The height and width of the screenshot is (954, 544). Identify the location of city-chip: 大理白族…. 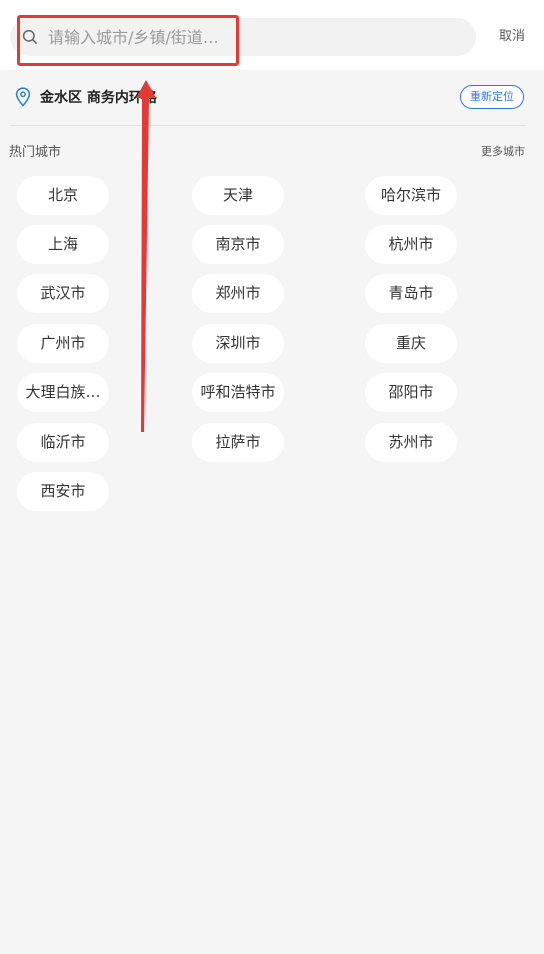
(63, 392).